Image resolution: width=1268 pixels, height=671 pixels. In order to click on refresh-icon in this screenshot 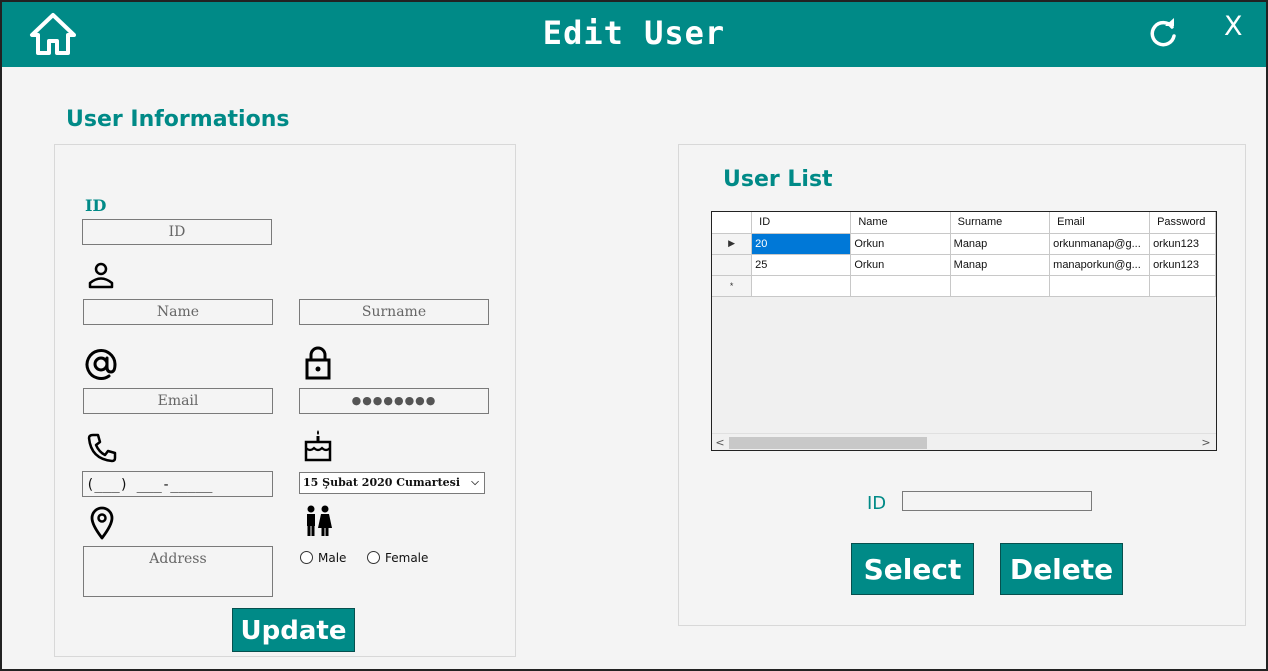, I will do `click(1163, 32)`.